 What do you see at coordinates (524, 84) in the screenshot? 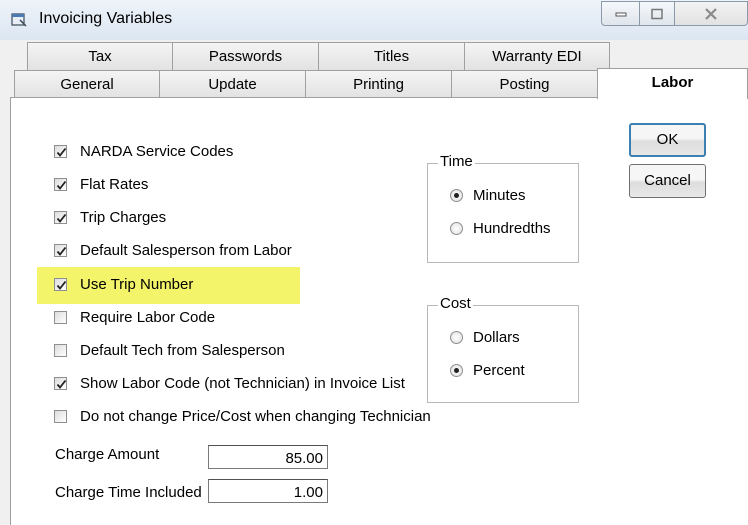
I see `tab-posting: Posting` at bounding box center [524, 84].